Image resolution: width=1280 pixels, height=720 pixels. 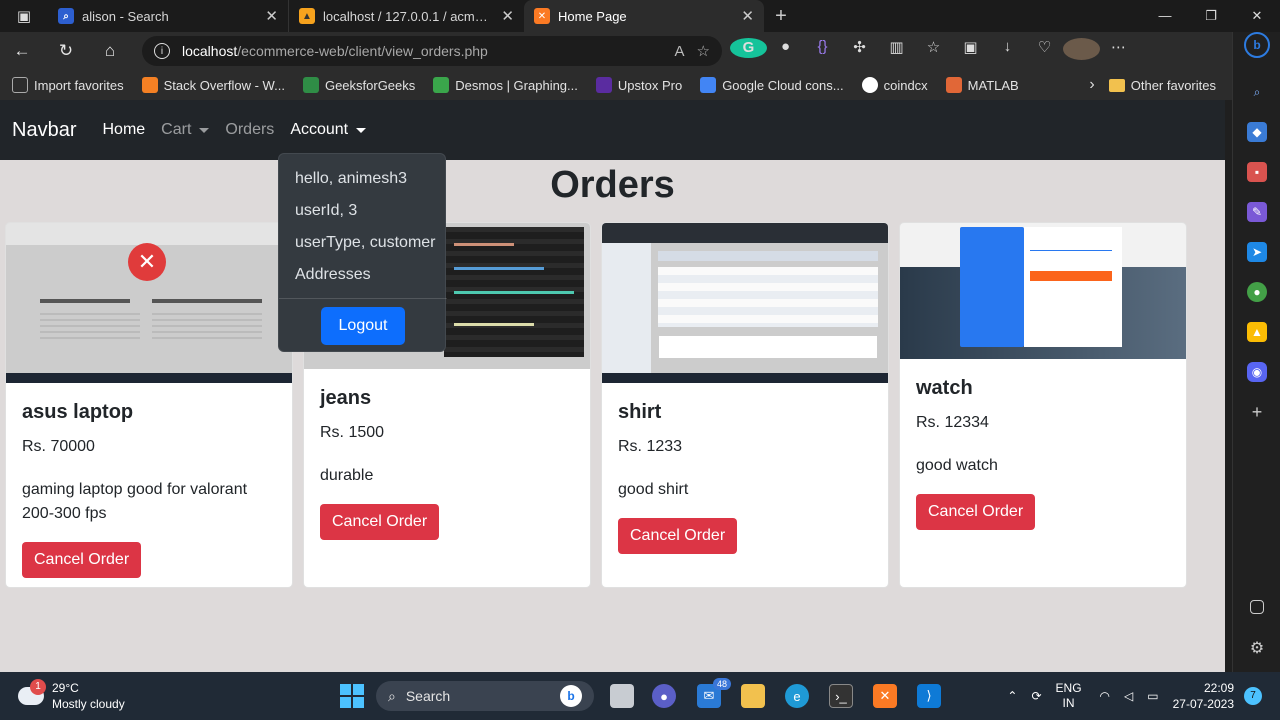 I want to click on weather-widget: 1 29°C Mostly cloudy, so click(x=71, y=695).